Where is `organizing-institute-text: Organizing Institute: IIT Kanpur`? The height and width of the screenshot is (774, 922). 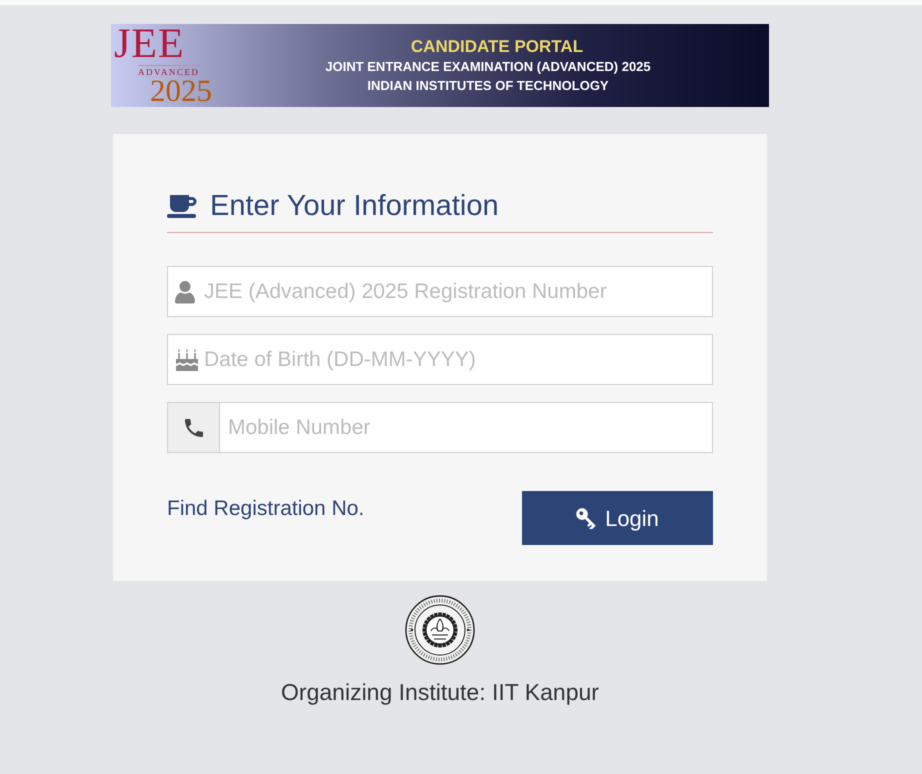 organizing-institute-text: Organizing Institute: IIT Kanpur is located at coordinates (440, 692).